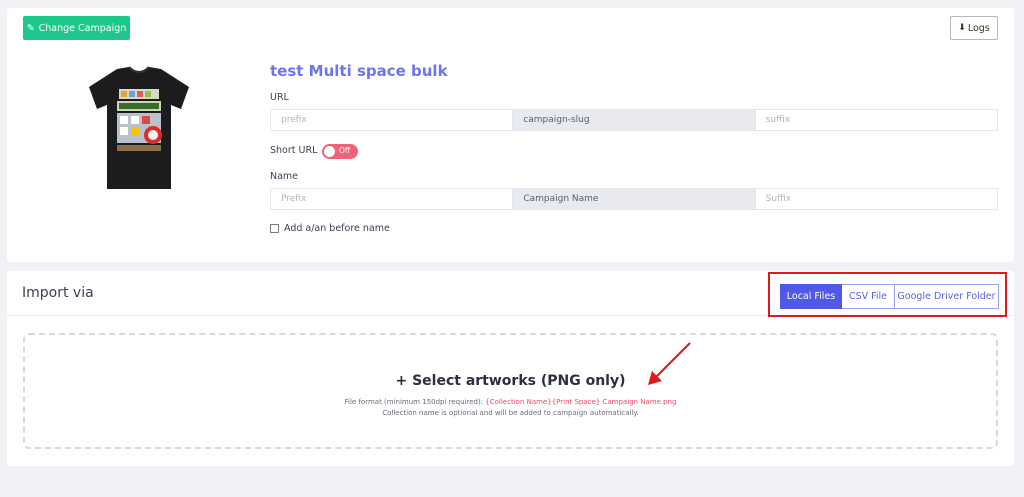 This screenshot has height=497, width=1024. Describe the element at coordinates (811, 296) in the screenshot. I see `tab-local-files: Local Files` at that location.